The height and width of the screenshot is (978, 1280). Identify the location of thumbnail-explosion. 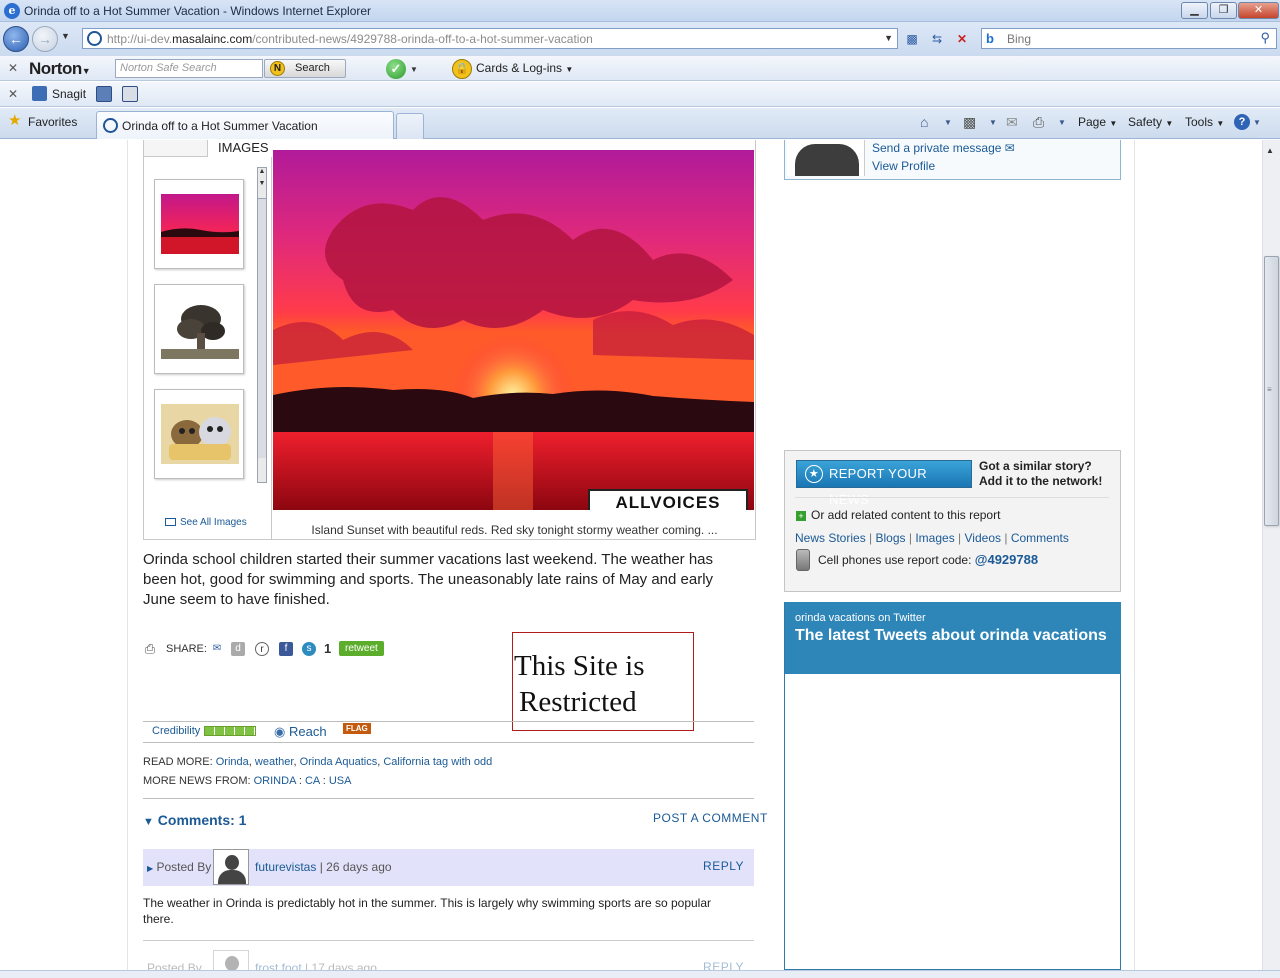
(199, 329).